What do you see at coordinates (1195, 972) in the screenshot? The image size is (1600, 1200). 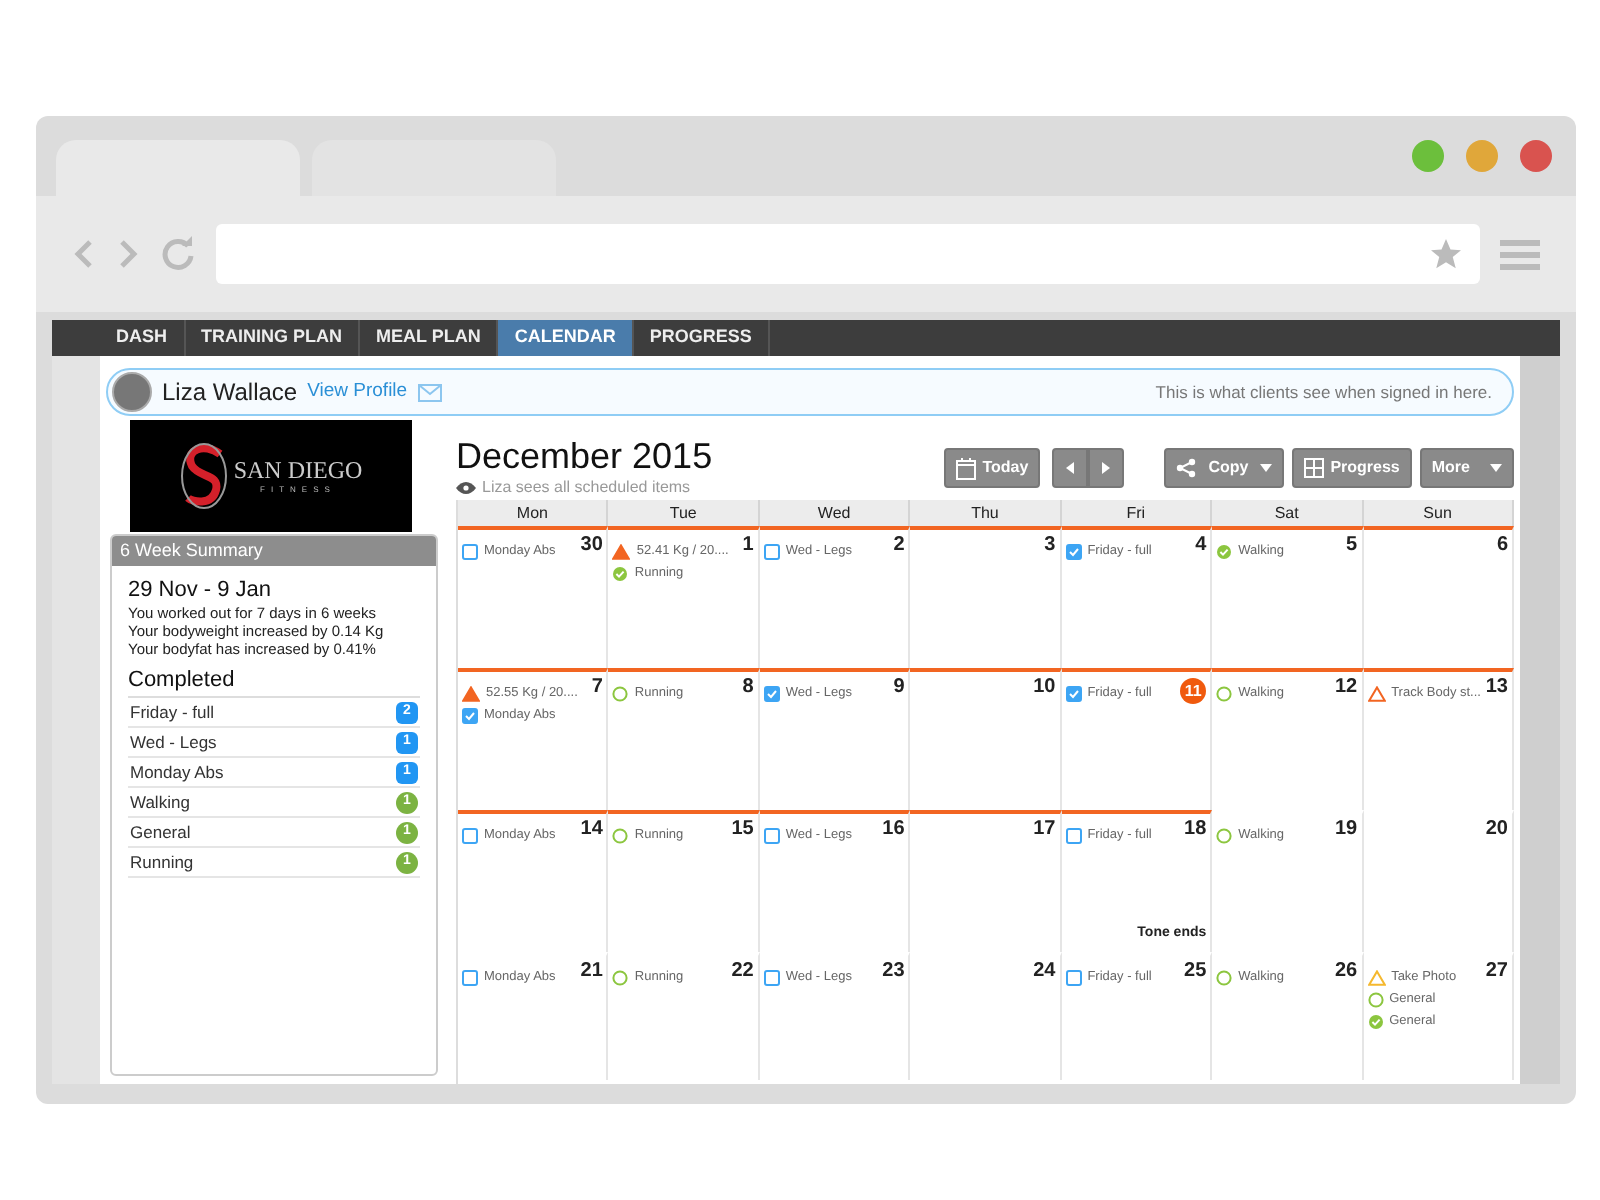 I see `day-number: 25` at bounding box center [1195, 972].